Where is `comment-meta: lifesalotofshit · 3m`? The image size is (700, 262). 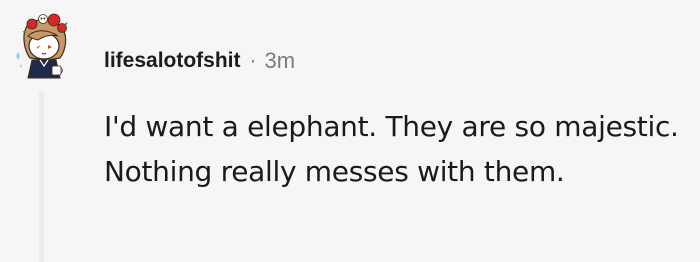
comment-meta: lifesalotofshit · 3m is located at coordinates (199, 61).